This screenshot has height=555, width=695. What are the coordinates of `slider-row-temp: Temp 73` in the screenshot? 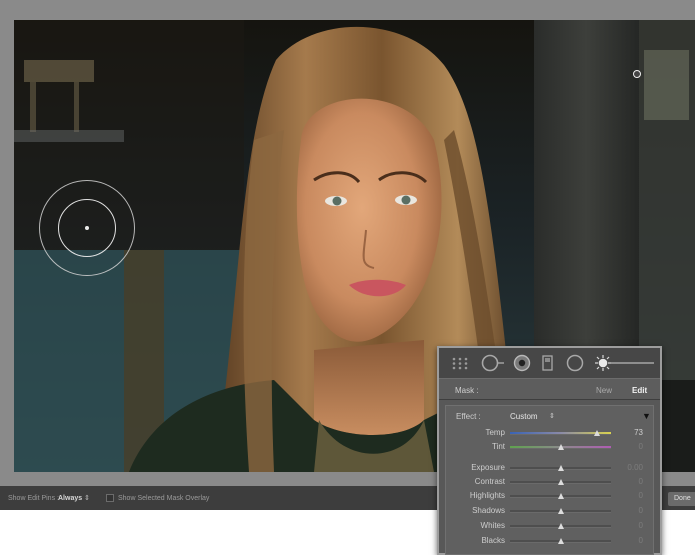 It's located at (549, 433).